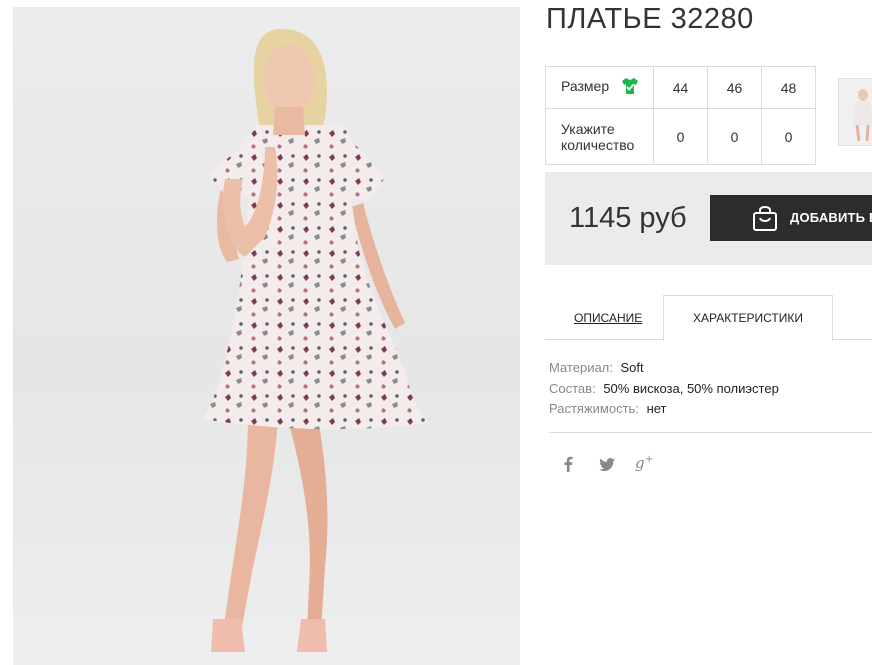 This screenshot has width=872, height=665. I want to click on spec-row-stretch: Растяжимость: нет, so click(664, 409).